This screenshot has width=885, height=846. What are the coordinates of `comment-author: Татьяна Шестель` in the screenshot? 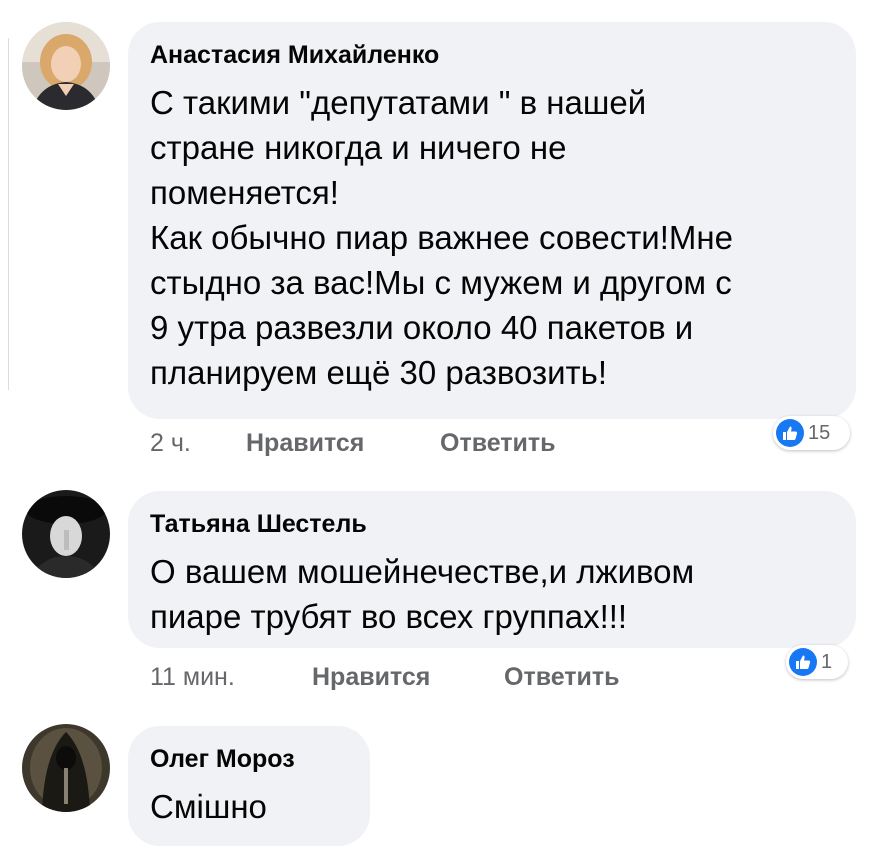 It's located at (503, 524).